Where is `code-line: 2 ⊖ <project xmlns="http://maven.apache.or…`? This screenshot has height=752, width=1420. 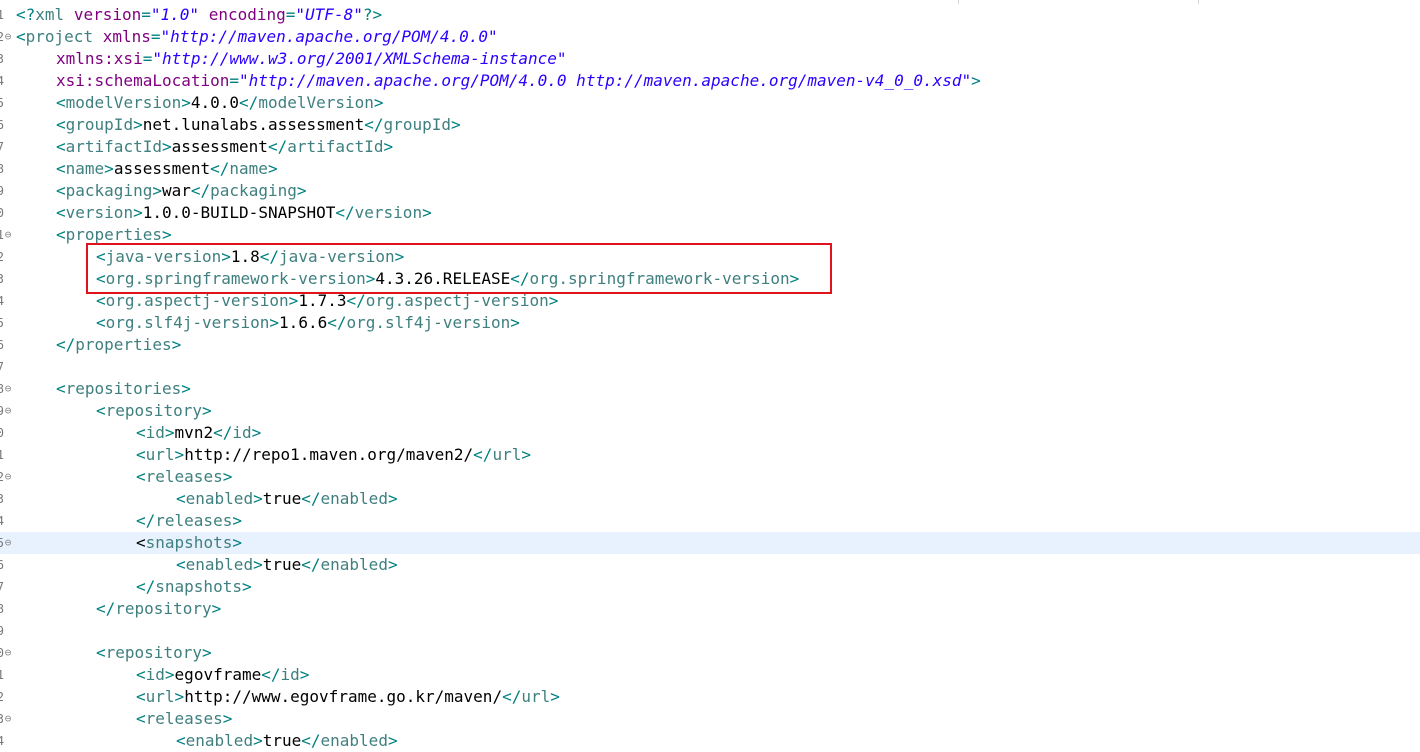 code-line: 2 ⊖ <project xmlns="http://maven.apache.or… is located at coordinates (710, 37).